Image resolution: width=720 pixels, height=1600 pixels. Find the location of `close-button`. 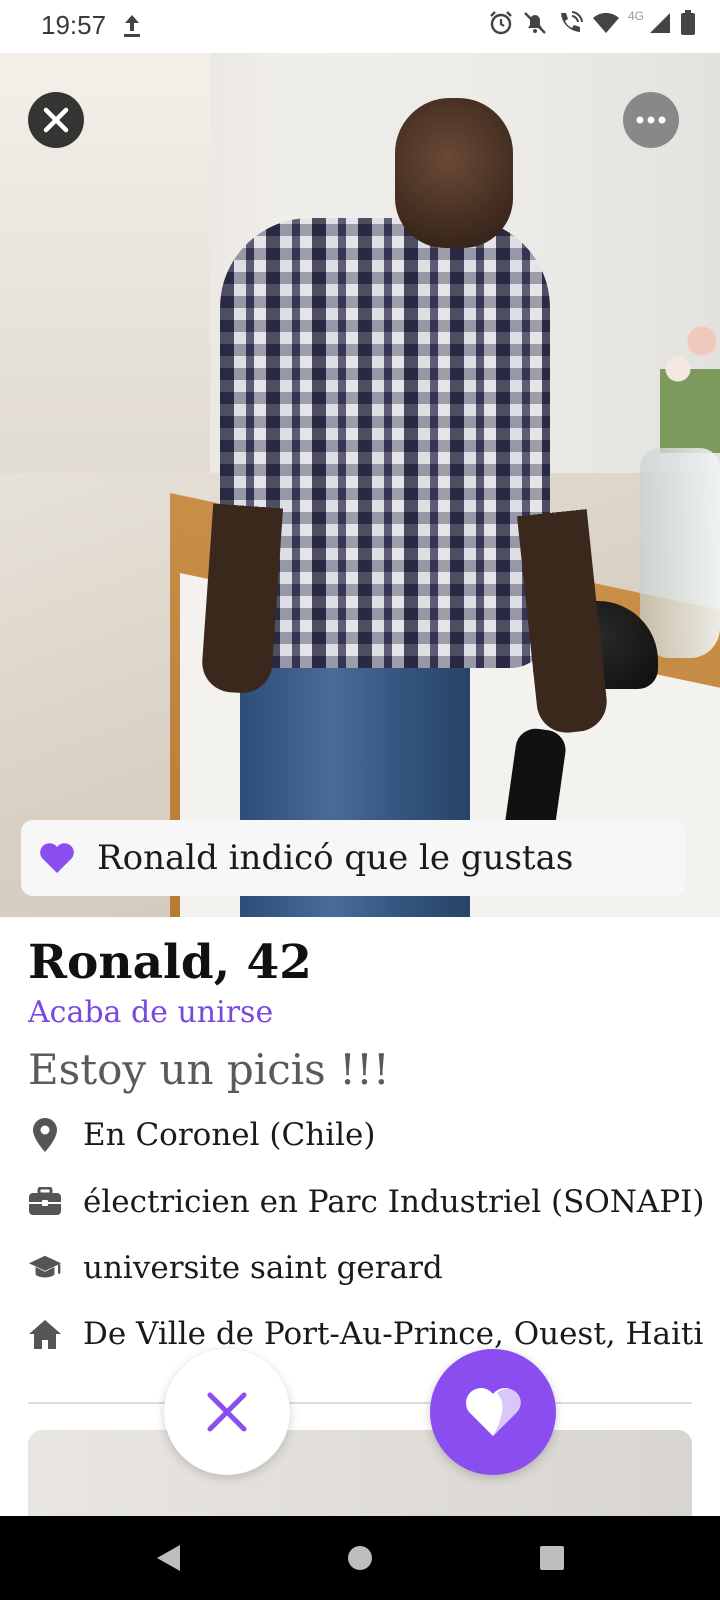

close-button is located at coordinates (56, 120).